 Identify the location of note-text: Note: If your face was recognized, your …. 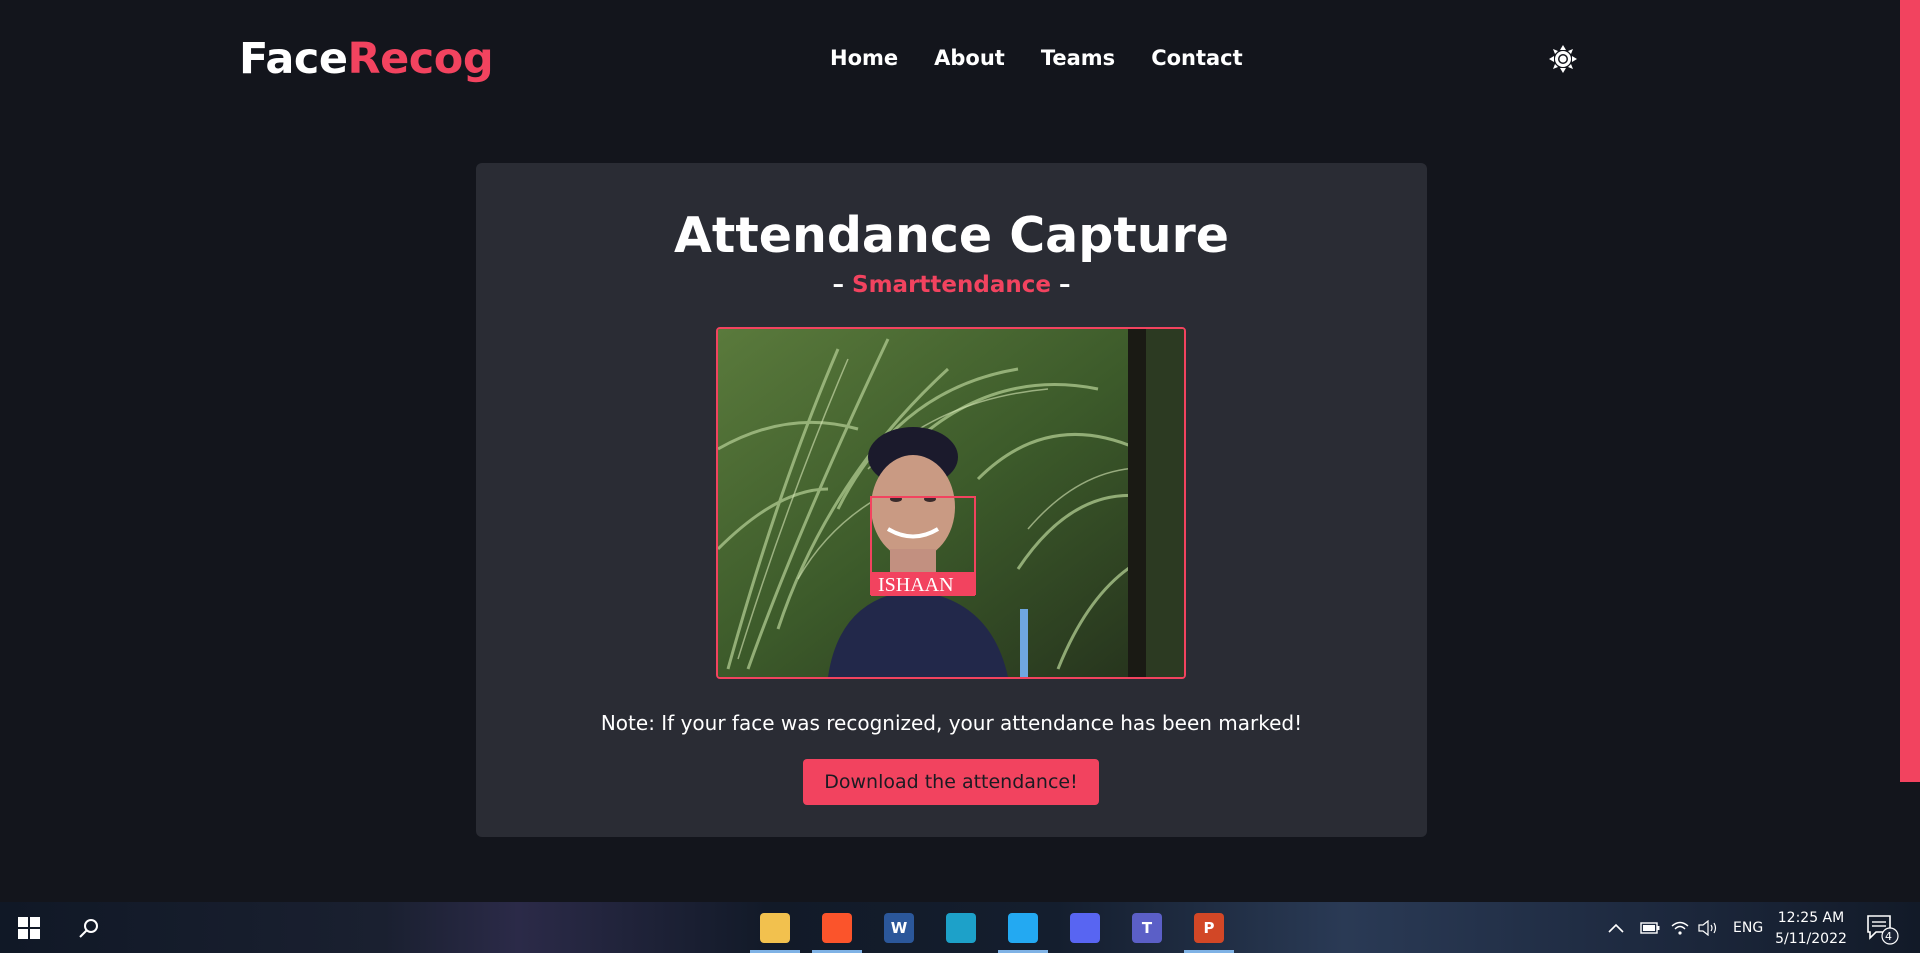
(951, 723).